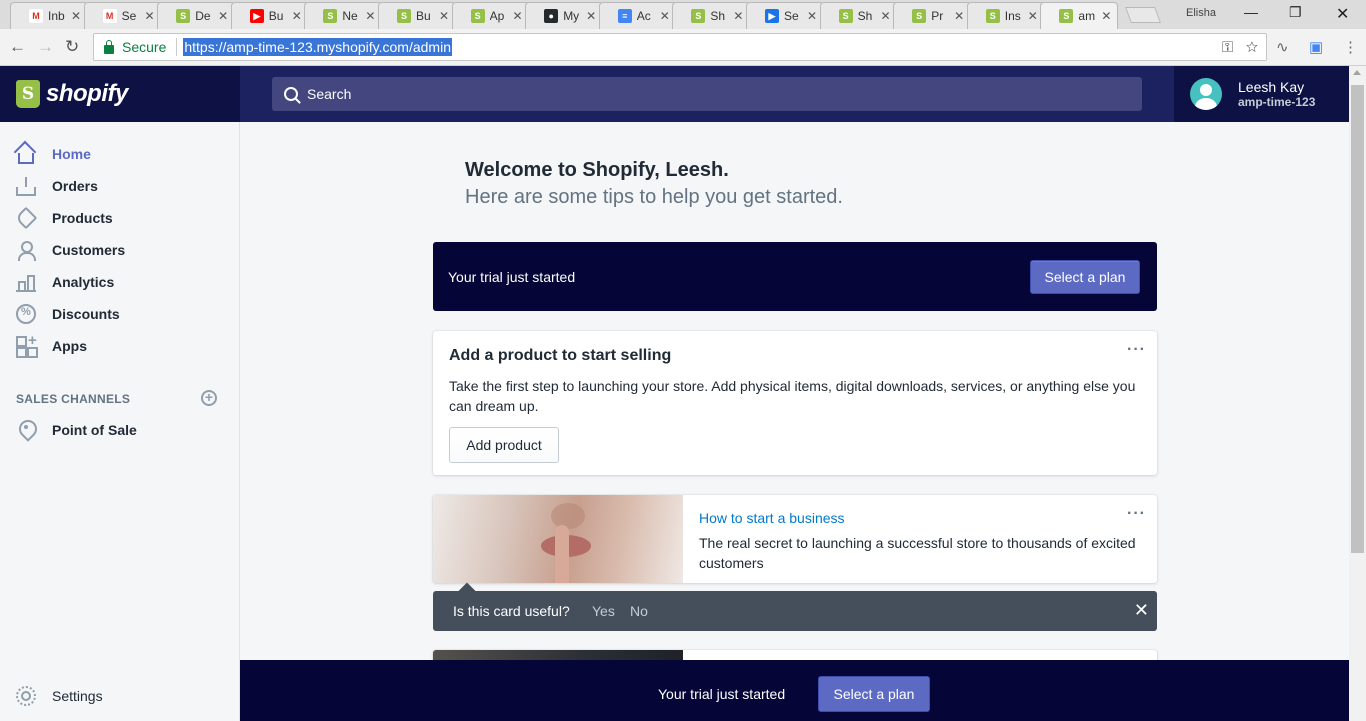  I want to click on sidebar-item-products: Products, so click(63, 218).